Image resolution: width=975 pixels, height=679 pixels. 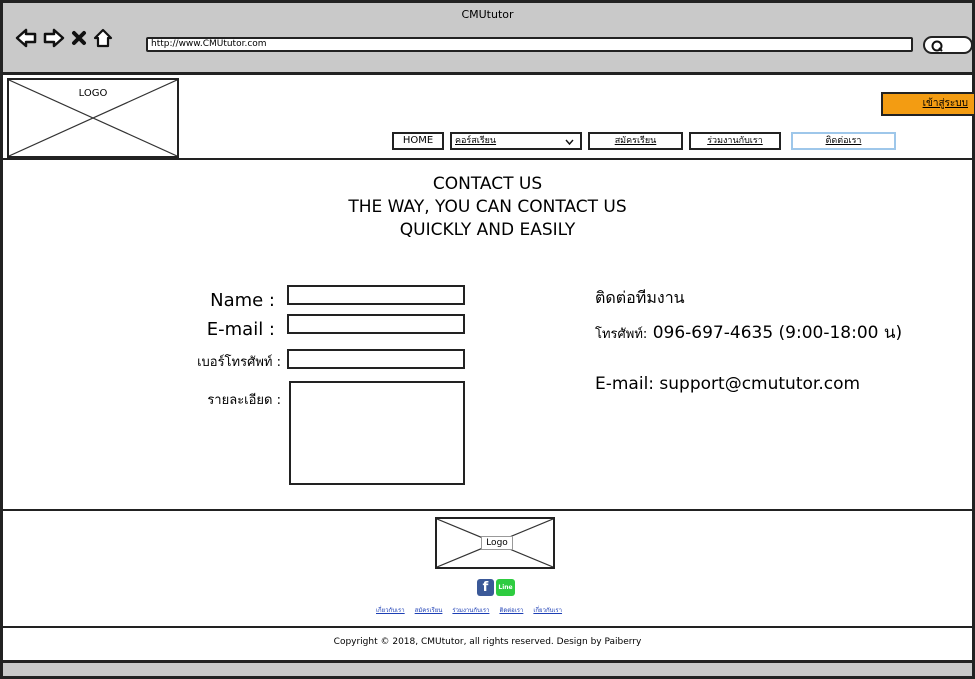 I want to click on footer-logo-label: Logo, so click(x=497, y=543).